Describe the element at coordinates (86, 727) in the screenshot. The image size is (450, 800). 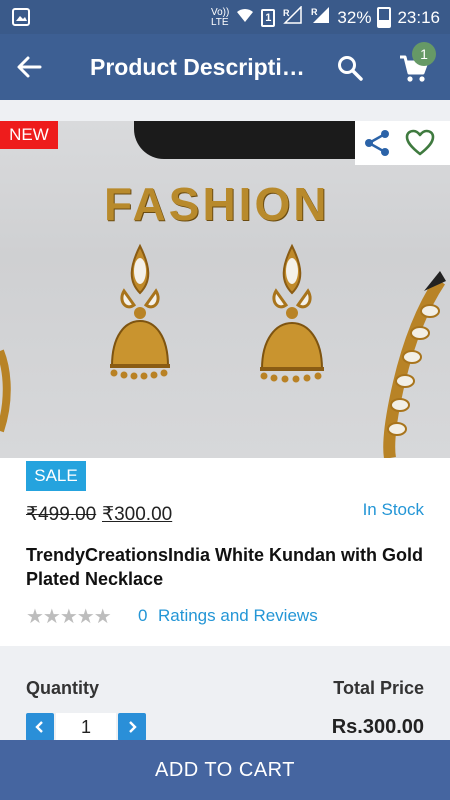
I see `quantity-input: 1` at that location.